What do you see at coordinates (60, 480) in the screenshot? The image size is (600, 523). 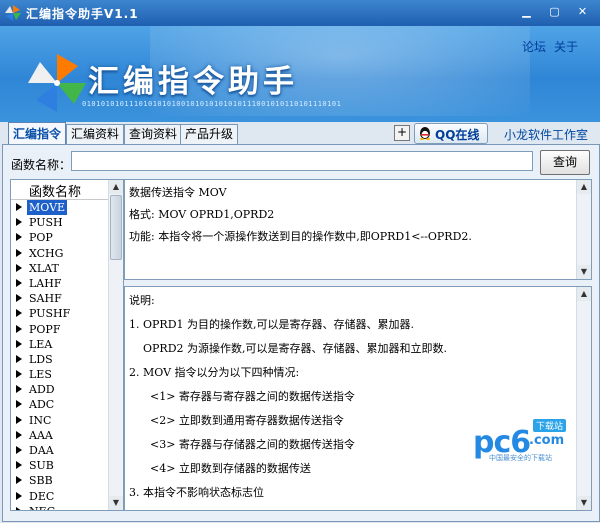 I see `list-item: SBB` at bounding box center [60, 480].